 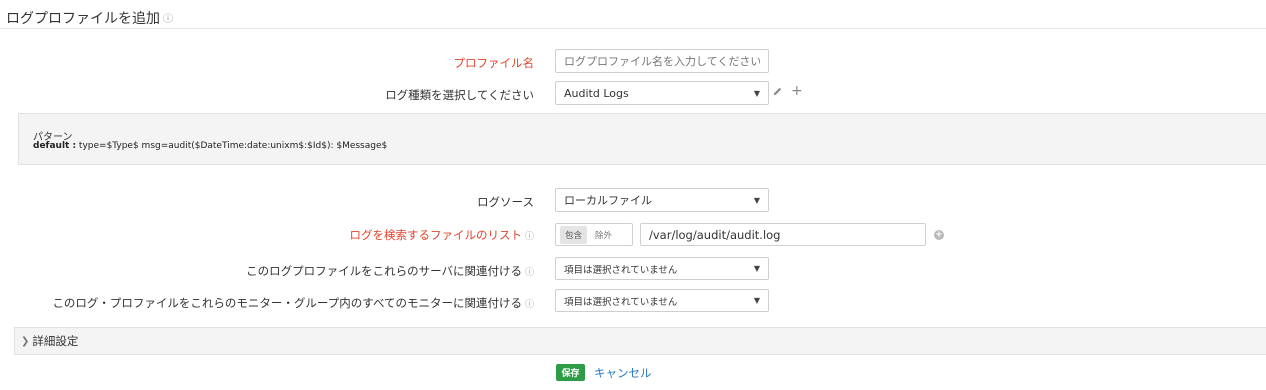 What do you see at coordinates (777, 91) in the screenshot?
I see `edit-pencil-icon` at bounding box center [777, 91].